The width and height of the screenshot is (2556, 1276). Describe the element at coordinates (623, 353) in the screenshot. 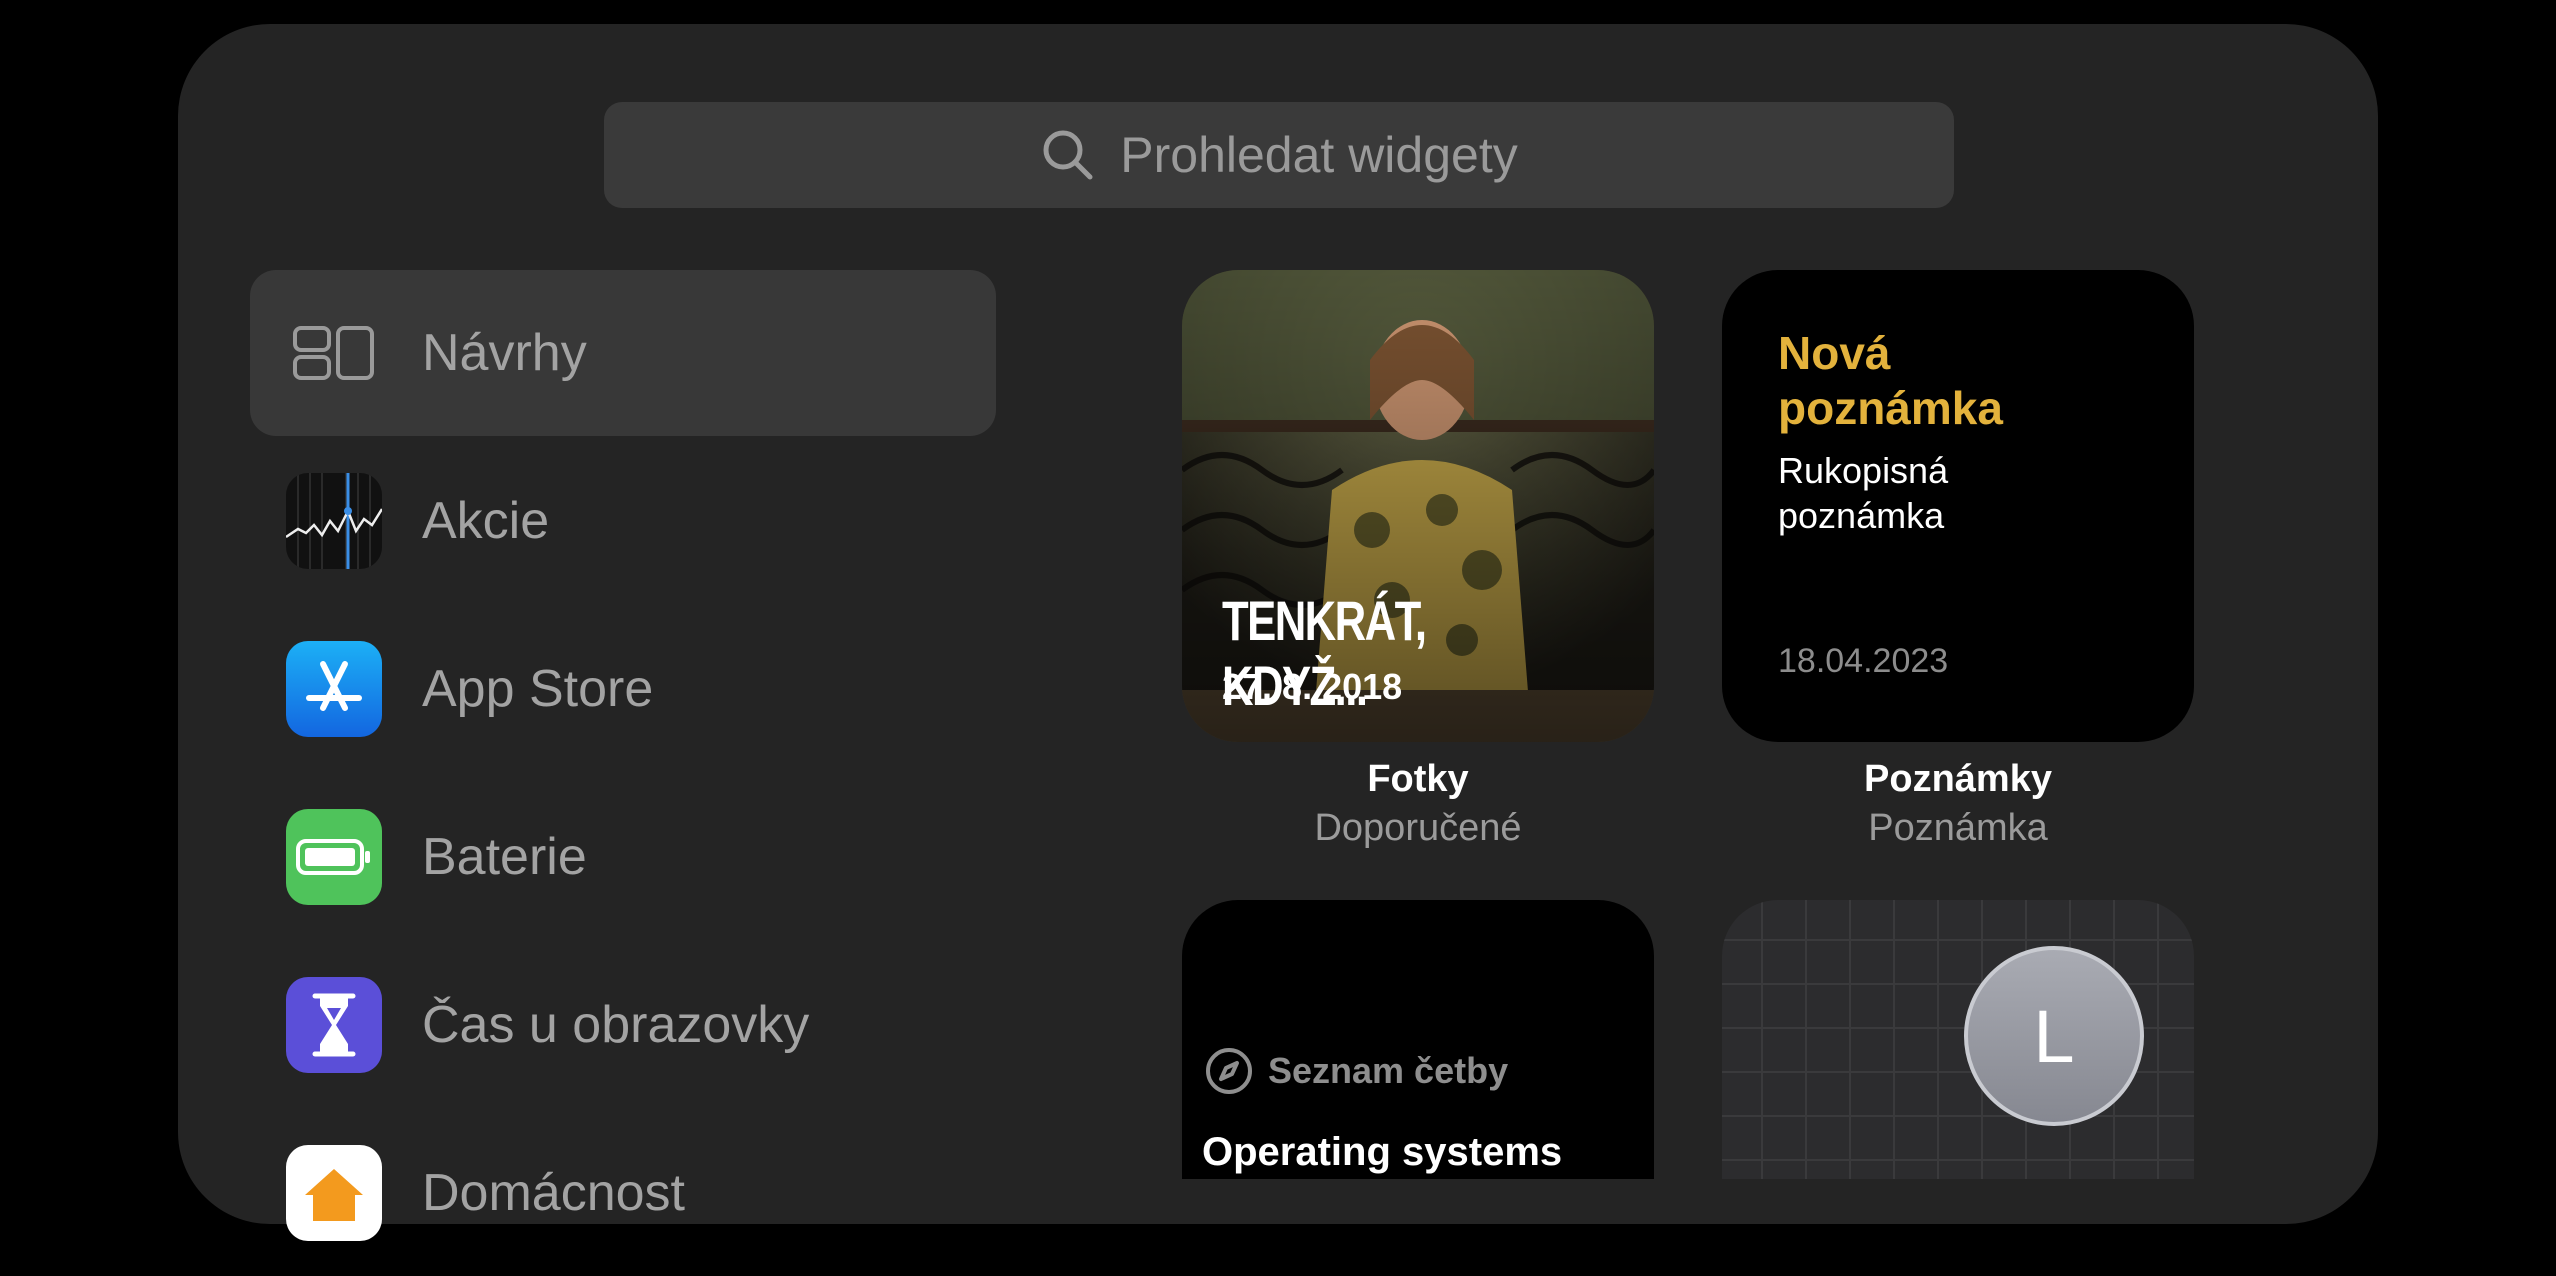

I see `sidebar-item-suggestions: Návrhy` at that location.